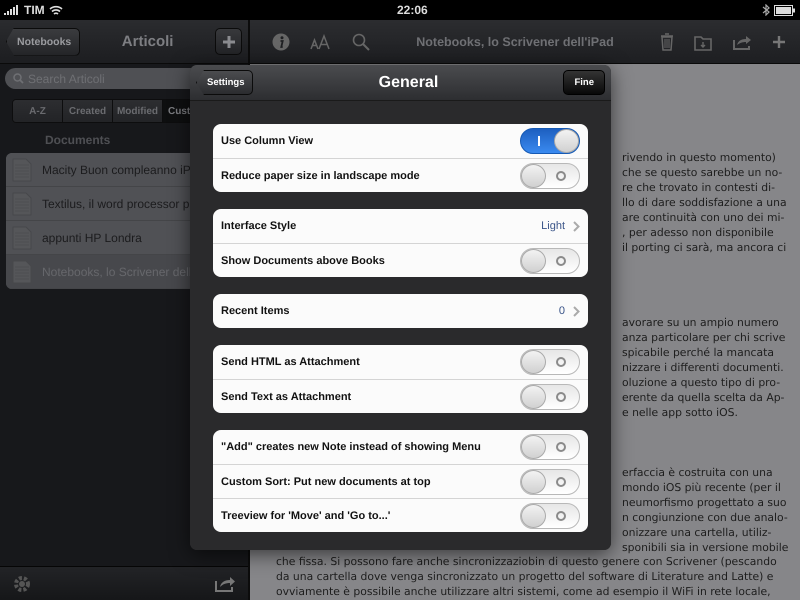  What do you see at coordinates (698, 472) in the screenshot?
I see `text-line: erfaccia è costruita con una` at bounding box center [698, 472].